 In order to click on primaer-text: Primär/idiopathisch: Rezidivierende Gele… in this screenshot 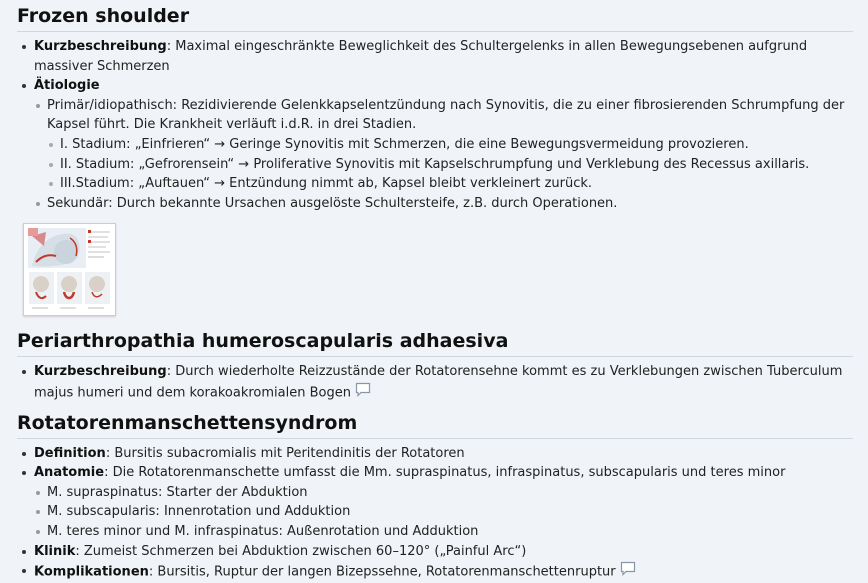, I will do `click(446, 115)`.